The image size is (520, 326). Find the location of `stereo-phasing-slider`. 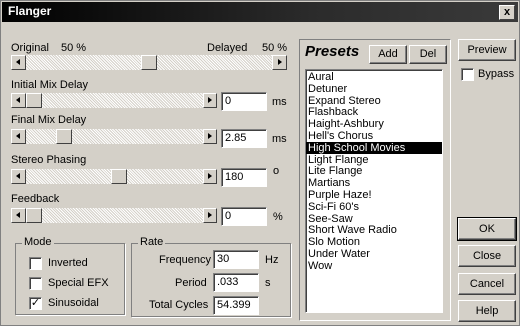

stereo-phasing-slider is located at coordinates (111, 176).